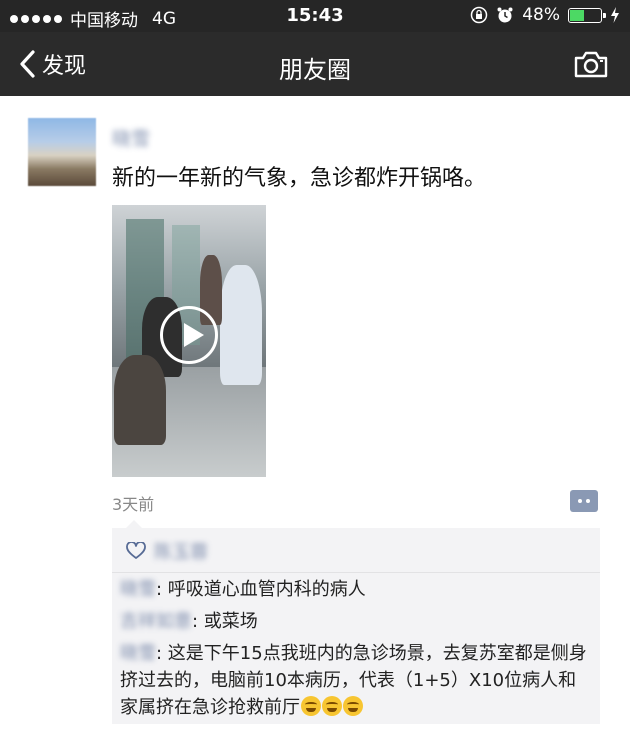 The width and height of the screenshot is (630, 746). I want to click on video-thumbnail, so click(189, 341).